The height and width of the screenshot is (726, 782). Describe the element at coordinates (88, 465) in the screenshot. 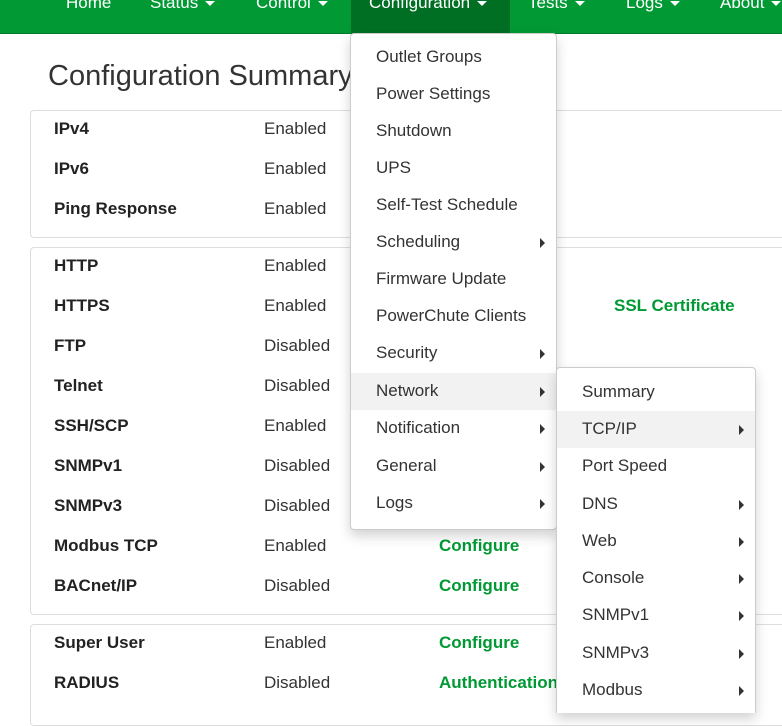

I see `setting-name: SNMPv1` at that location.